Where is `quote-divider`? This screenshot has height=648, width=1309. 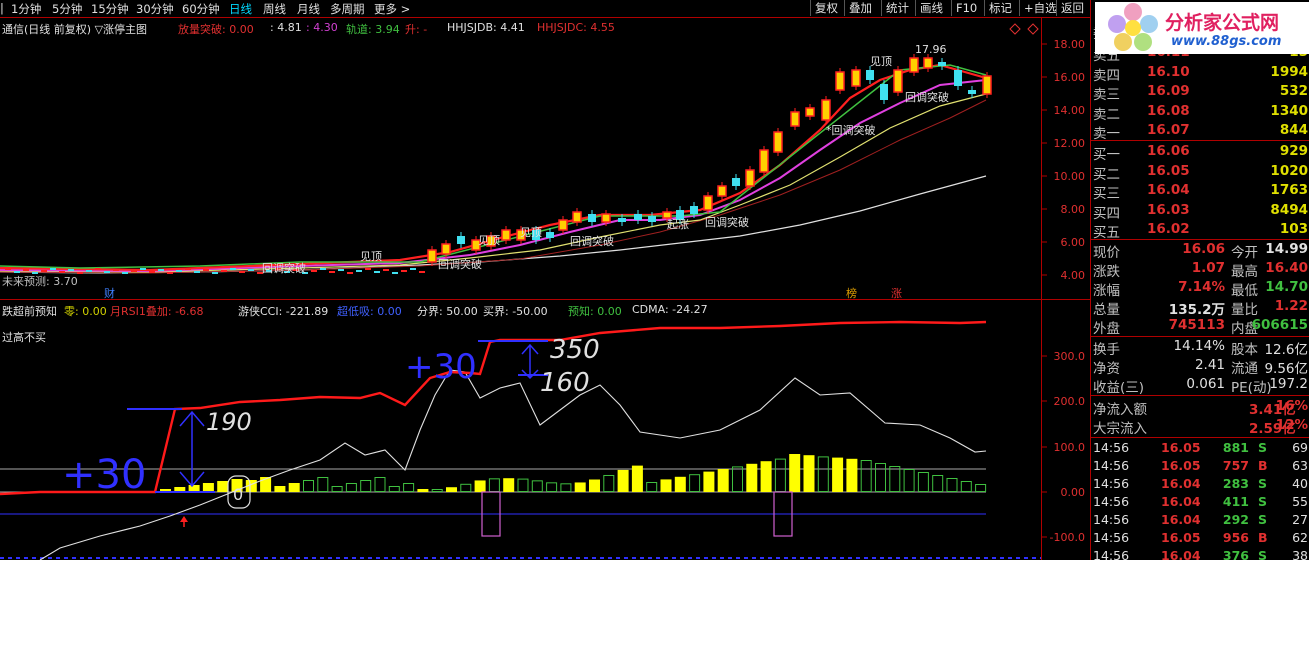 quote-divider is located at coordinates (1200, 140).